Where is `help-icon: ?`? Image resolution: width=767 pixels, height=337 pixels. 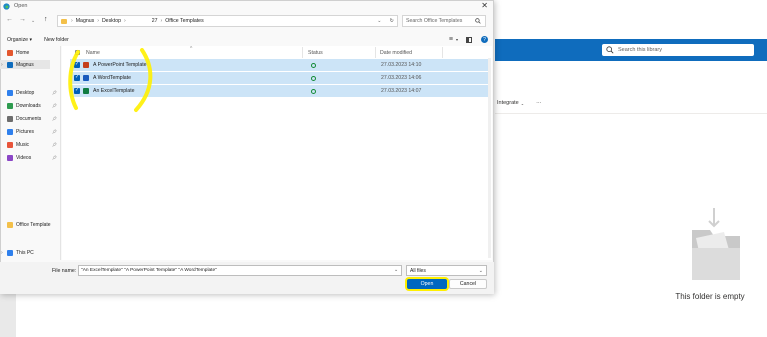
help-icon: ? is located at coordinates (484, 39).